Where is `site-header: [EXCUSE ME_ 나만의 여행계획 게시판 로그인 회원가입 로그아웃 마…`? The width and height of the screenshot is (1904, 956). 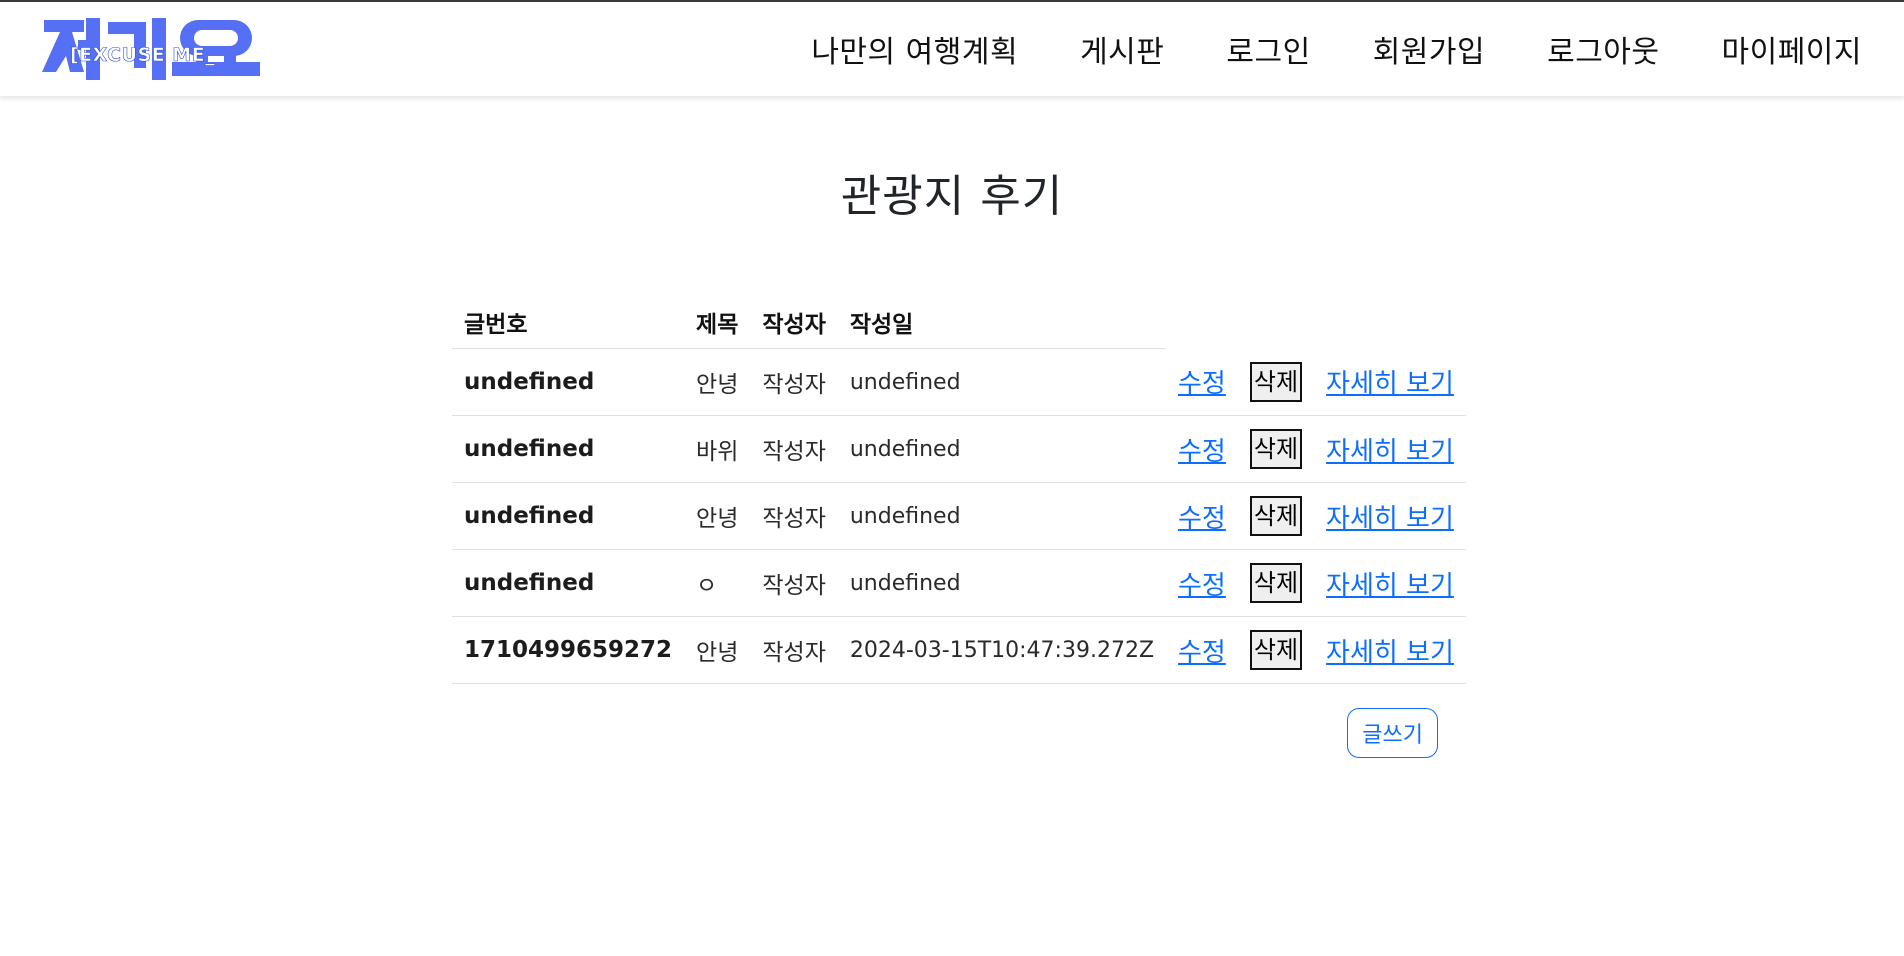
site-header: [EXCUSE ME_ 나만의 여행계획 게시판 로그인 회원가입 로그아웃 마… is located at coordinates (952, 49).